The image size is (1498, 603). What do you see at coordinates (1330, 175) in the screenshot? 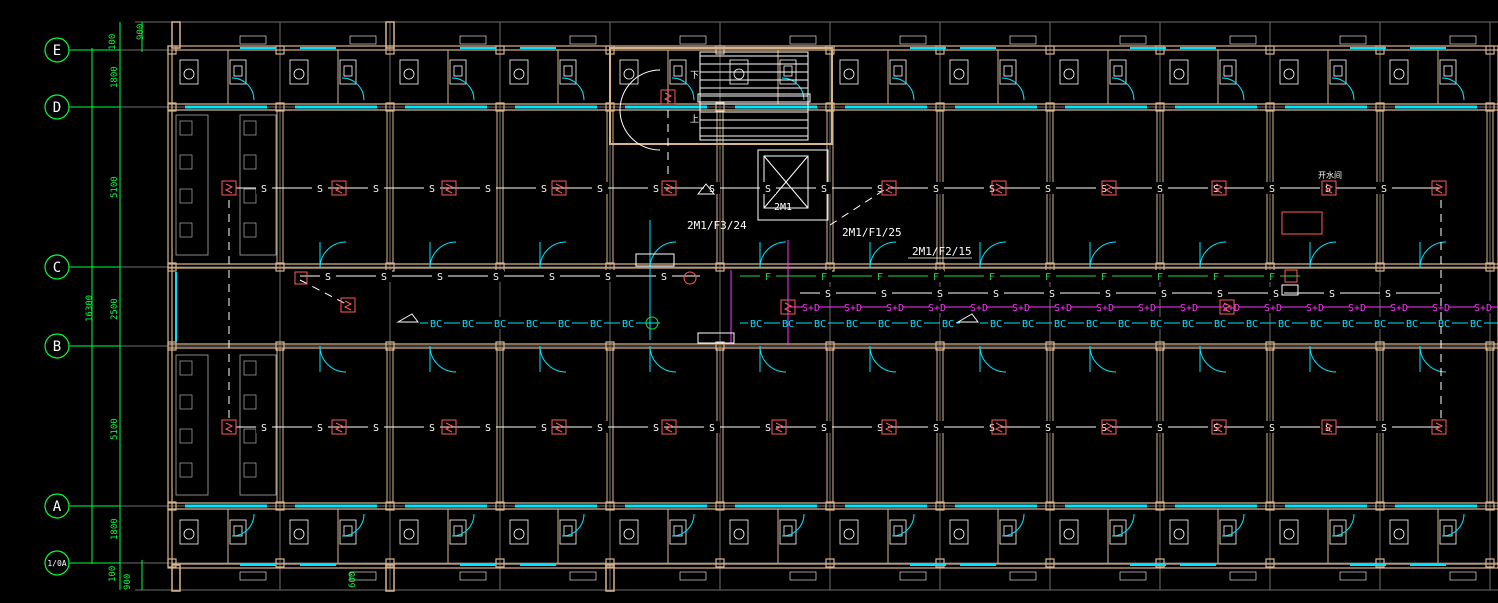
I see `water-room-label: 开水间` at bounding box center [1330, 175].